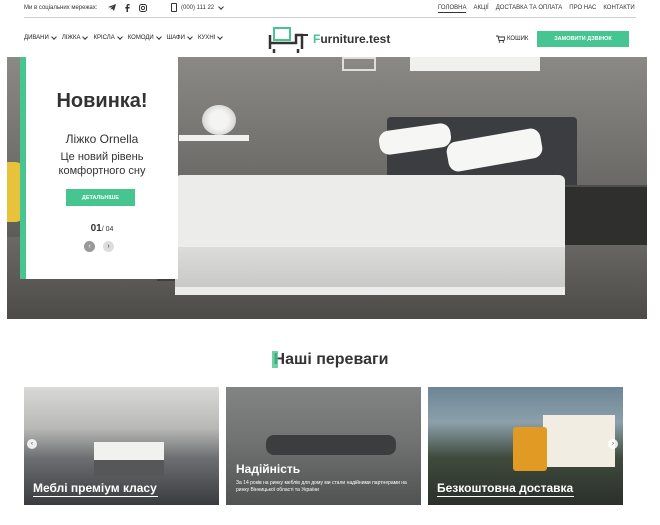 The width and height of the screenshot is (660, 525). Describe the element at coordinates (214, 138) in the screenshot. I see `side-table` at that location.